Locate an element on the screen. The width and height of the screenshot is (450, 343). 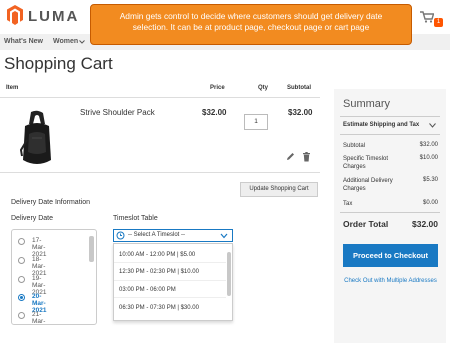
summary-line-label: Additional Delivery Charges is located at coordinates (368, 185).